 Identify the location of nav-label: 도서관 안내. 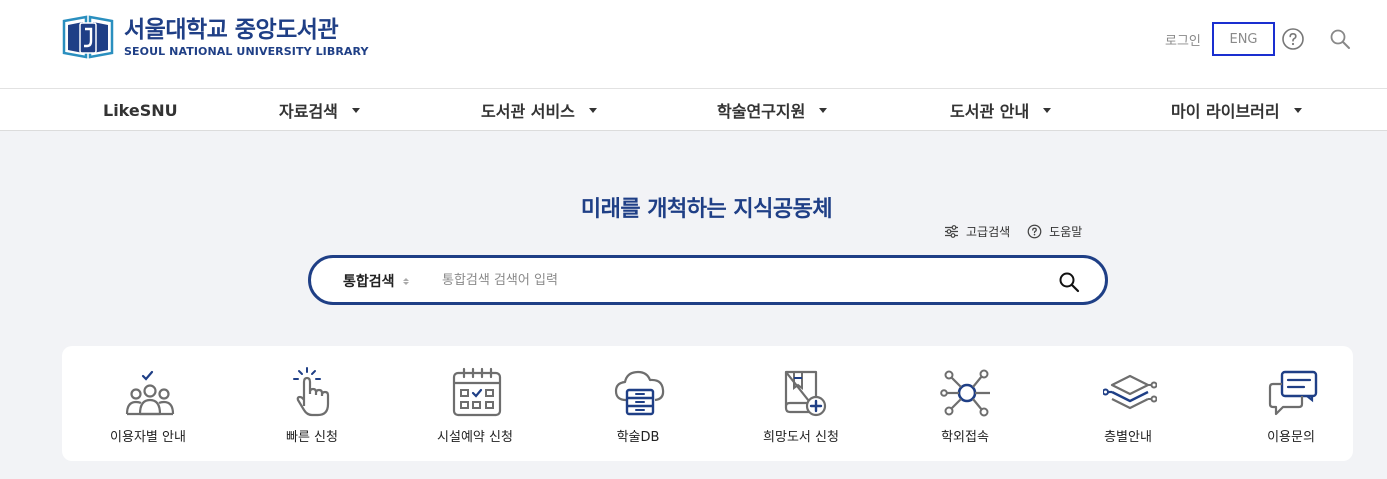
(990, 111).